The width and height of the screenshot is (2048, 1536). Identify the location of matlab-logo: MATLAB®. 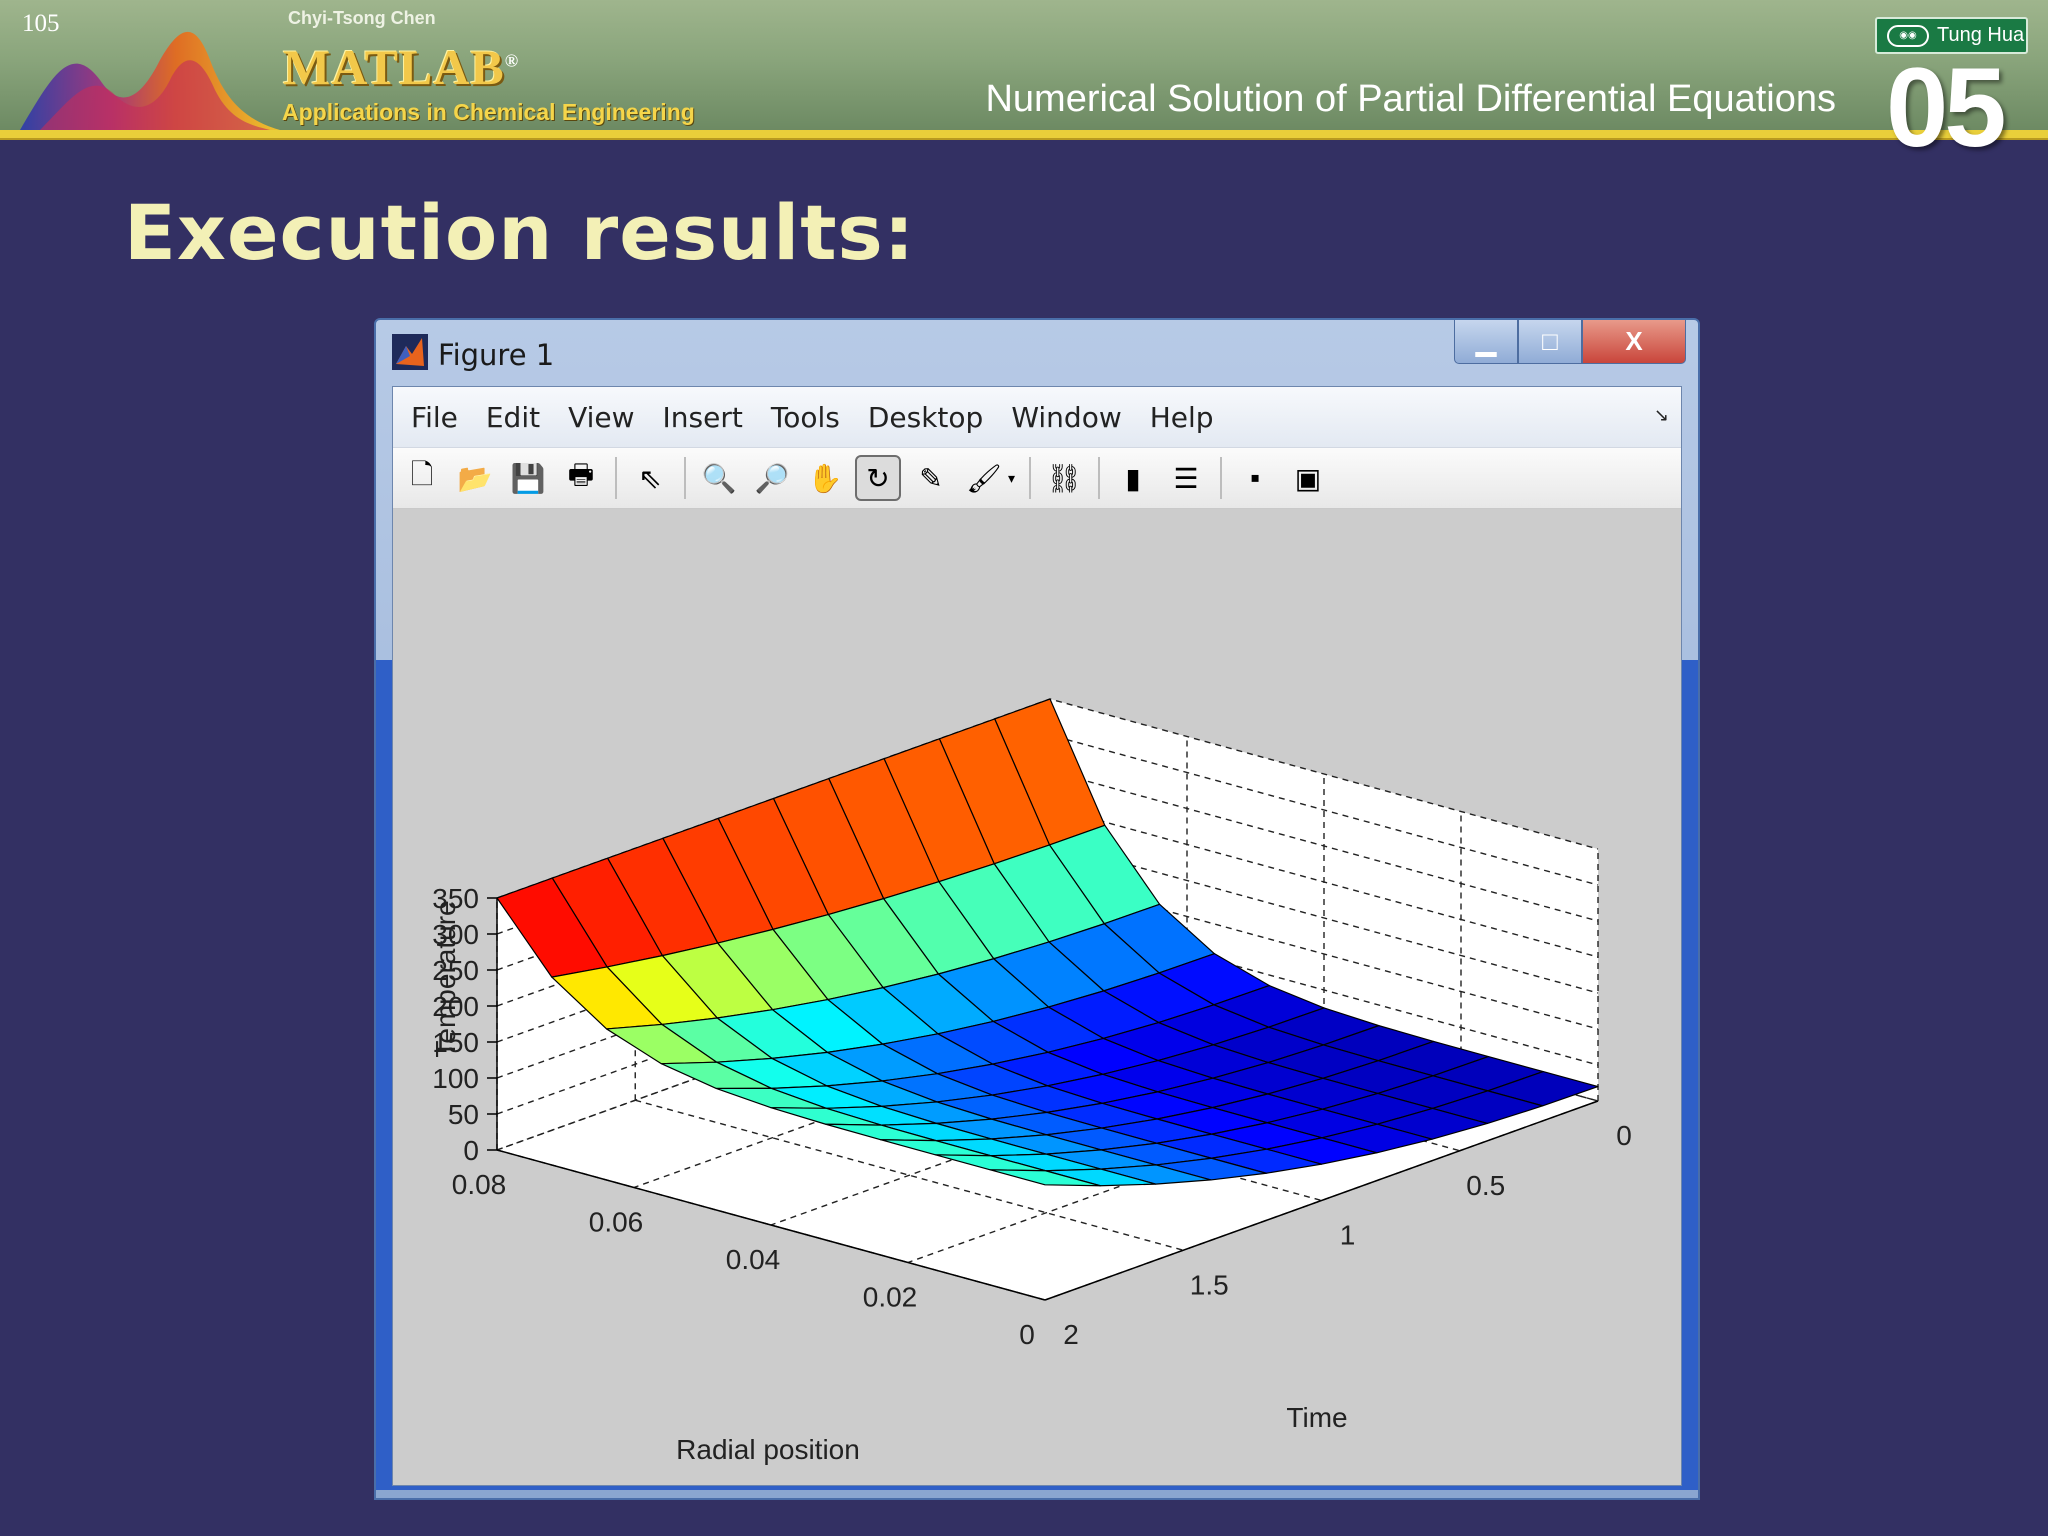
(401, 67).